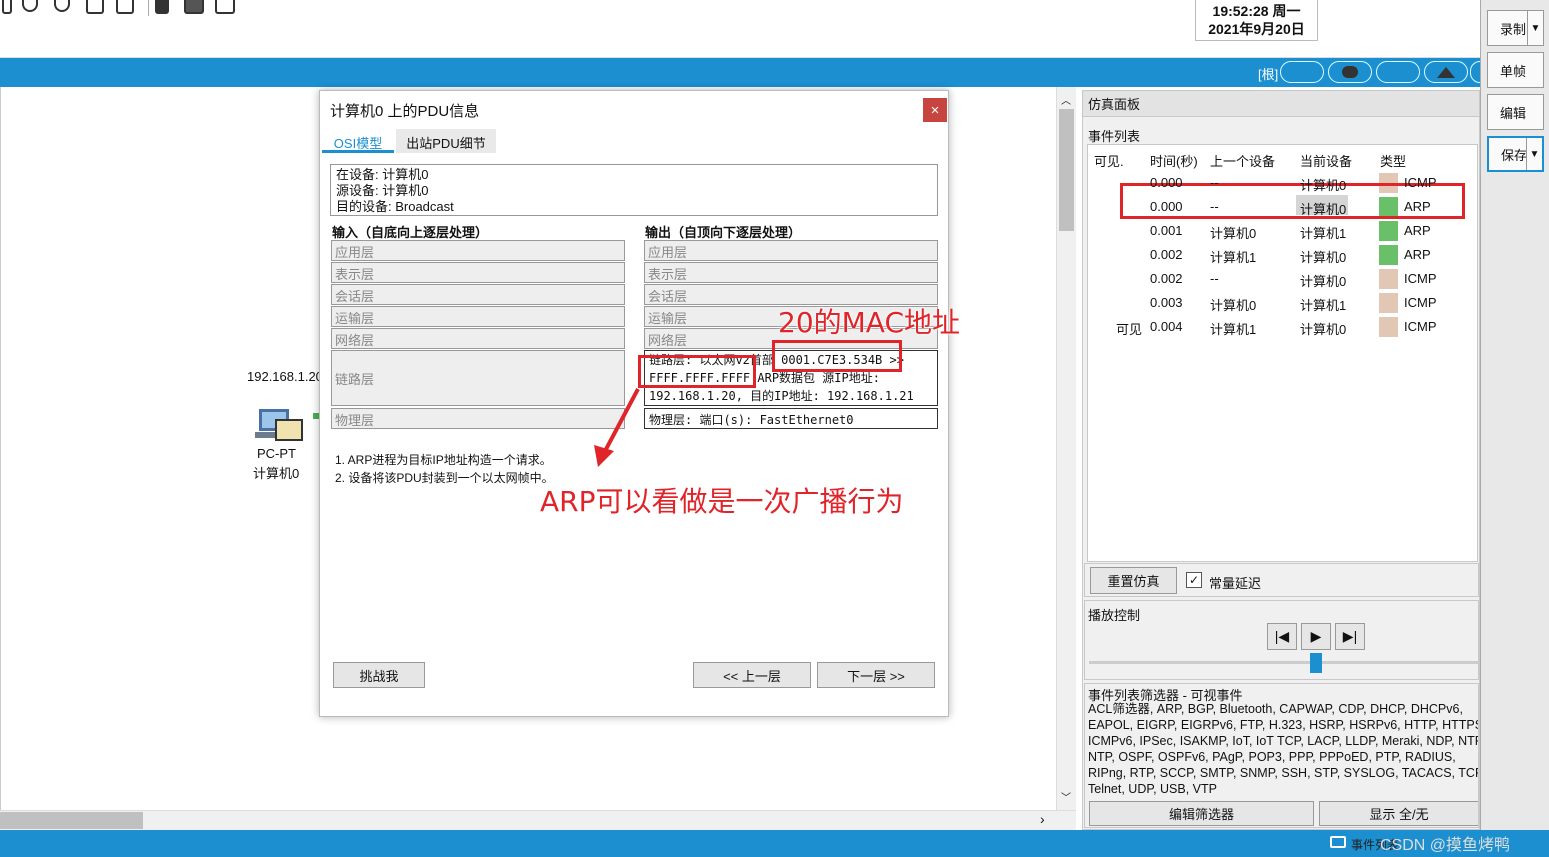 This screenshot has height=857, width=1549. What do you see at coordinates (1514, 428) in the screenshot?
I see `right-control-strip: 录制 ▼ 单帧 编辑 保存 ▼` at bounding box center [1514, 428].